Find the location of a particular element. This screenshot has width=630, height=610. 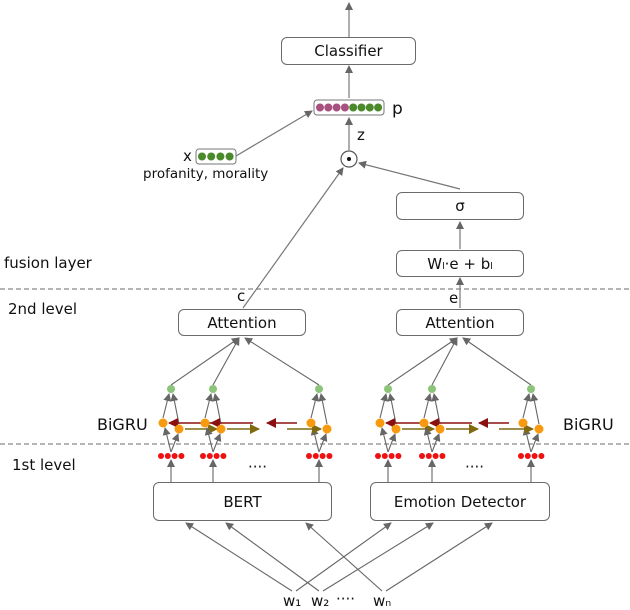

p-label: p is located at coordinates (397, 109).